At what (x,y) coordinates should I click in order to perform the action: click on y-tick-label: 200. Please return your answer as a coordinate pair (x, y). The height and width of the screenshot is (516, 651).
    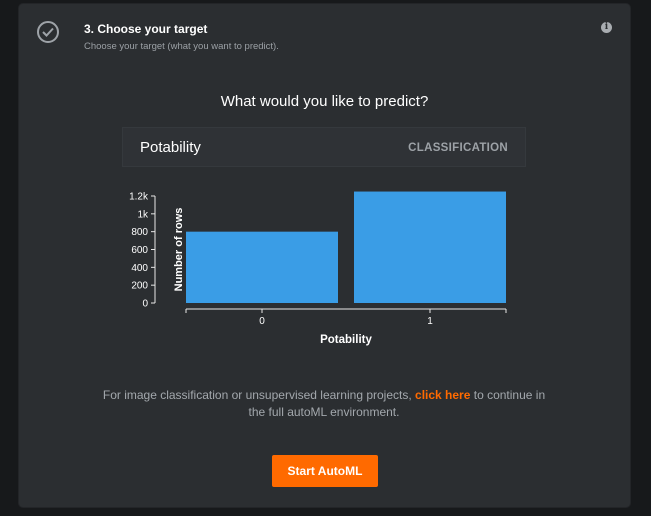
    Looking at the image, I should click on (139, 286).